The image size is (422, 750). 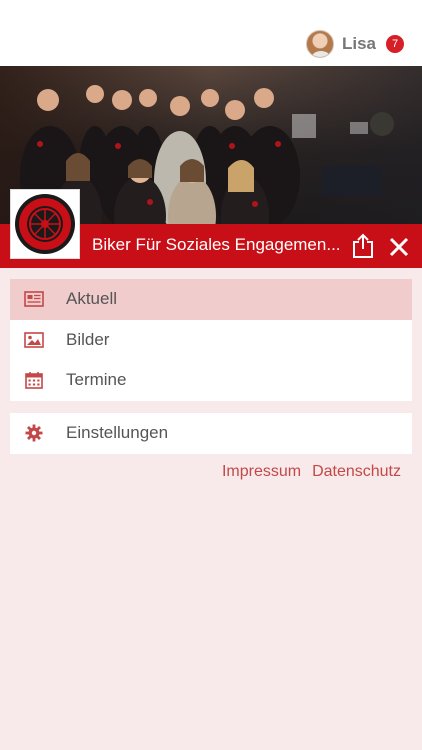 I want to click on user-profile: Lisa 7, so click(x=354, y=44).